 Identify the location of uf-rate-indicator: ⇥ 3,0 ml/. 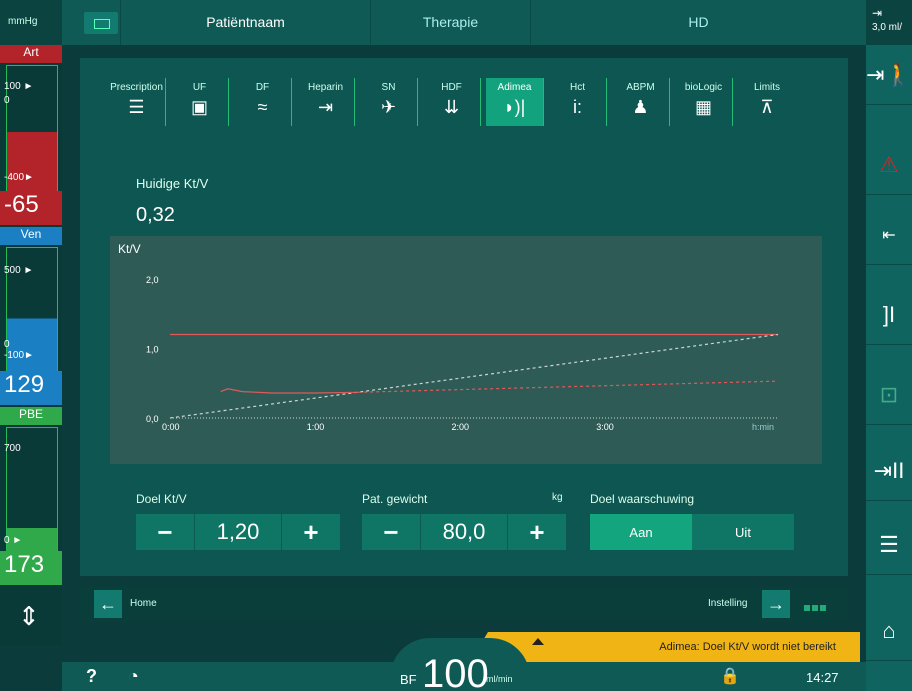
(889, 22).